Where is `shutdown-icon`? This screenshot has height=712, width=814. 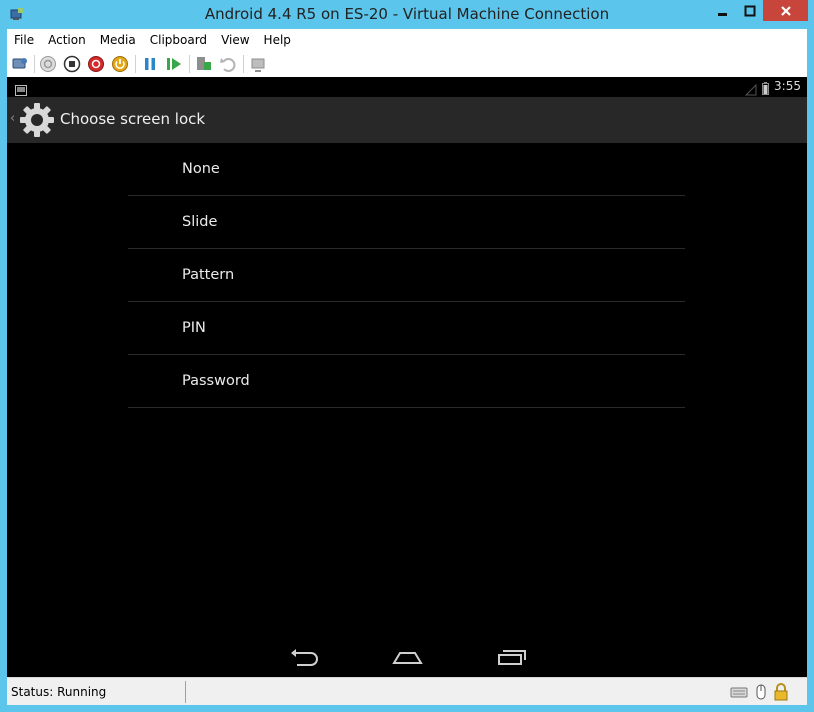
shutdown-icon is located at coordinates (96, 64).